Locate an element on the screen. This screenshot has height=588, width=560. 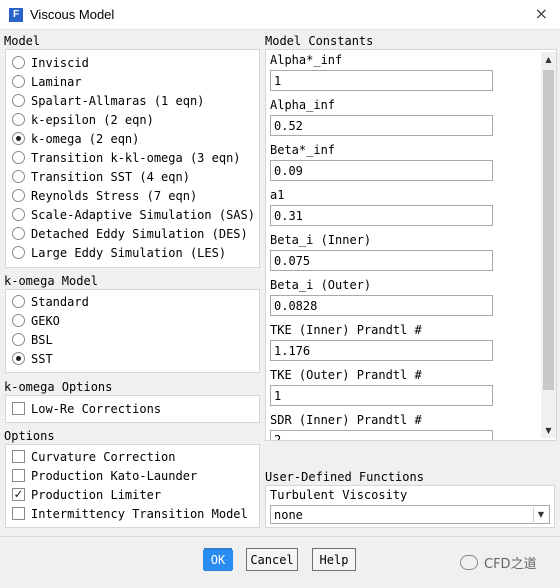
watermark: CFD之道 is located at coordinates (498, 562).